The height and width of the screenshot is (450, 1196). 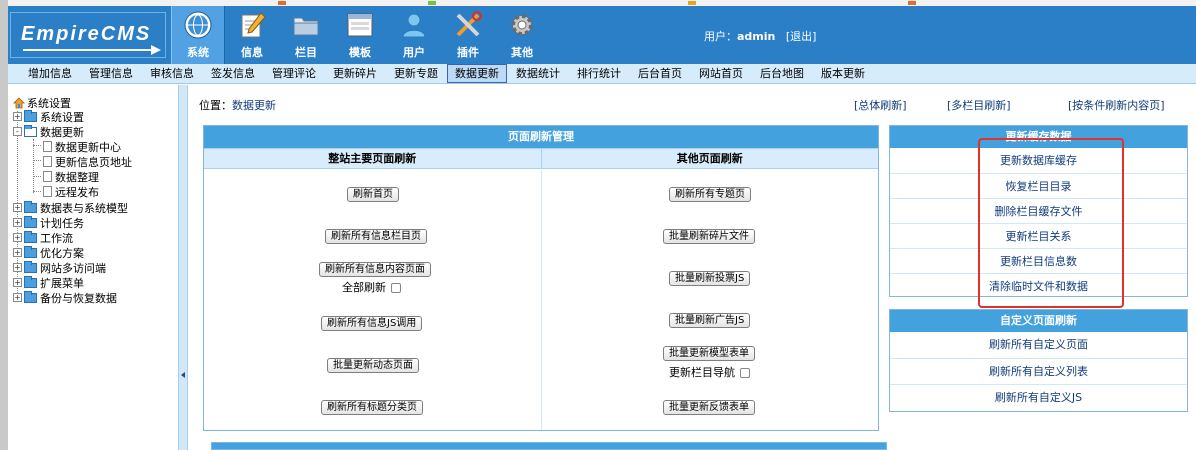 What do you see at coordinates (1038, 345) in the screenshot?
I see `refresh-custom-pages-link: 刷新所有自定义页面` at bounding box center [1038, 345].